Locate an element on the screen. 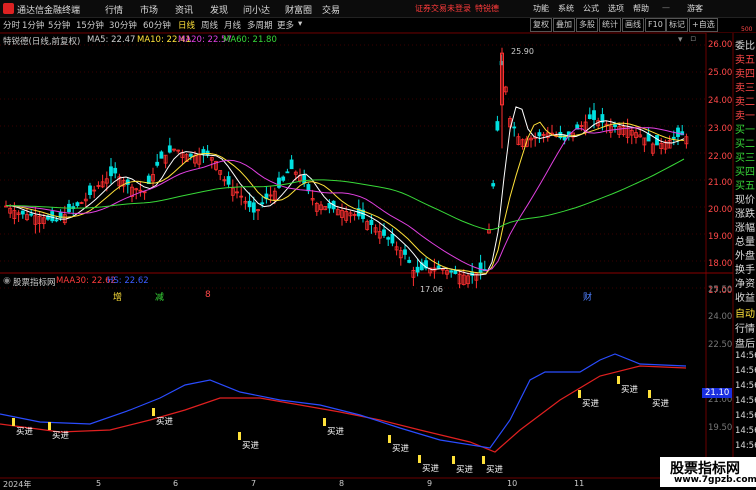 The height and width of the screenshot is (490, 756). y-tick: 20.00 is located at coordinates (720, 210).